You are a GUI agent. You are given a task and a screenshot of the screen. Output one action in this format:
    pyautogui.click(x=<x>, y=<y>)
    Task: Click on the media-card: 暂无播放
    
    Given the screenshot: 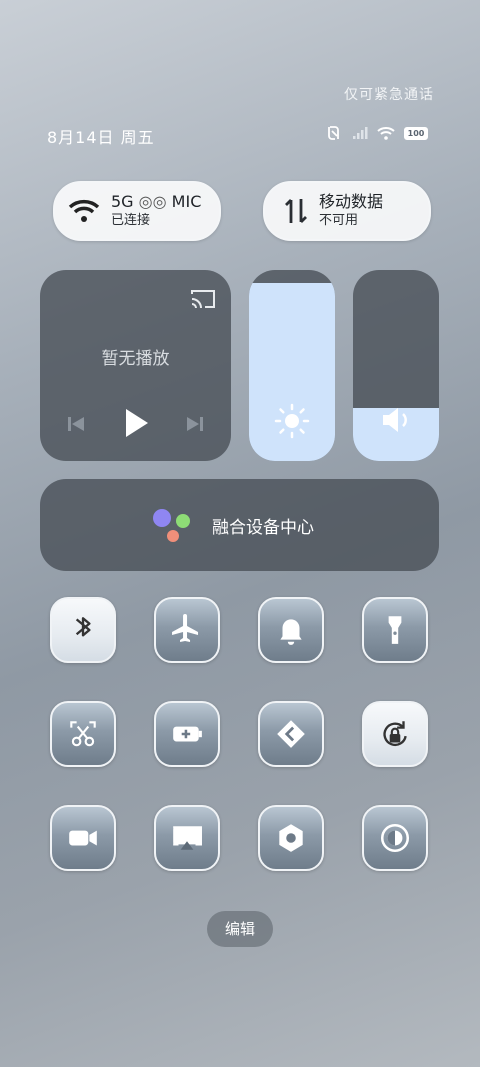 What is the action you would take?
    pyautogui.click(x=135, y=365)
    